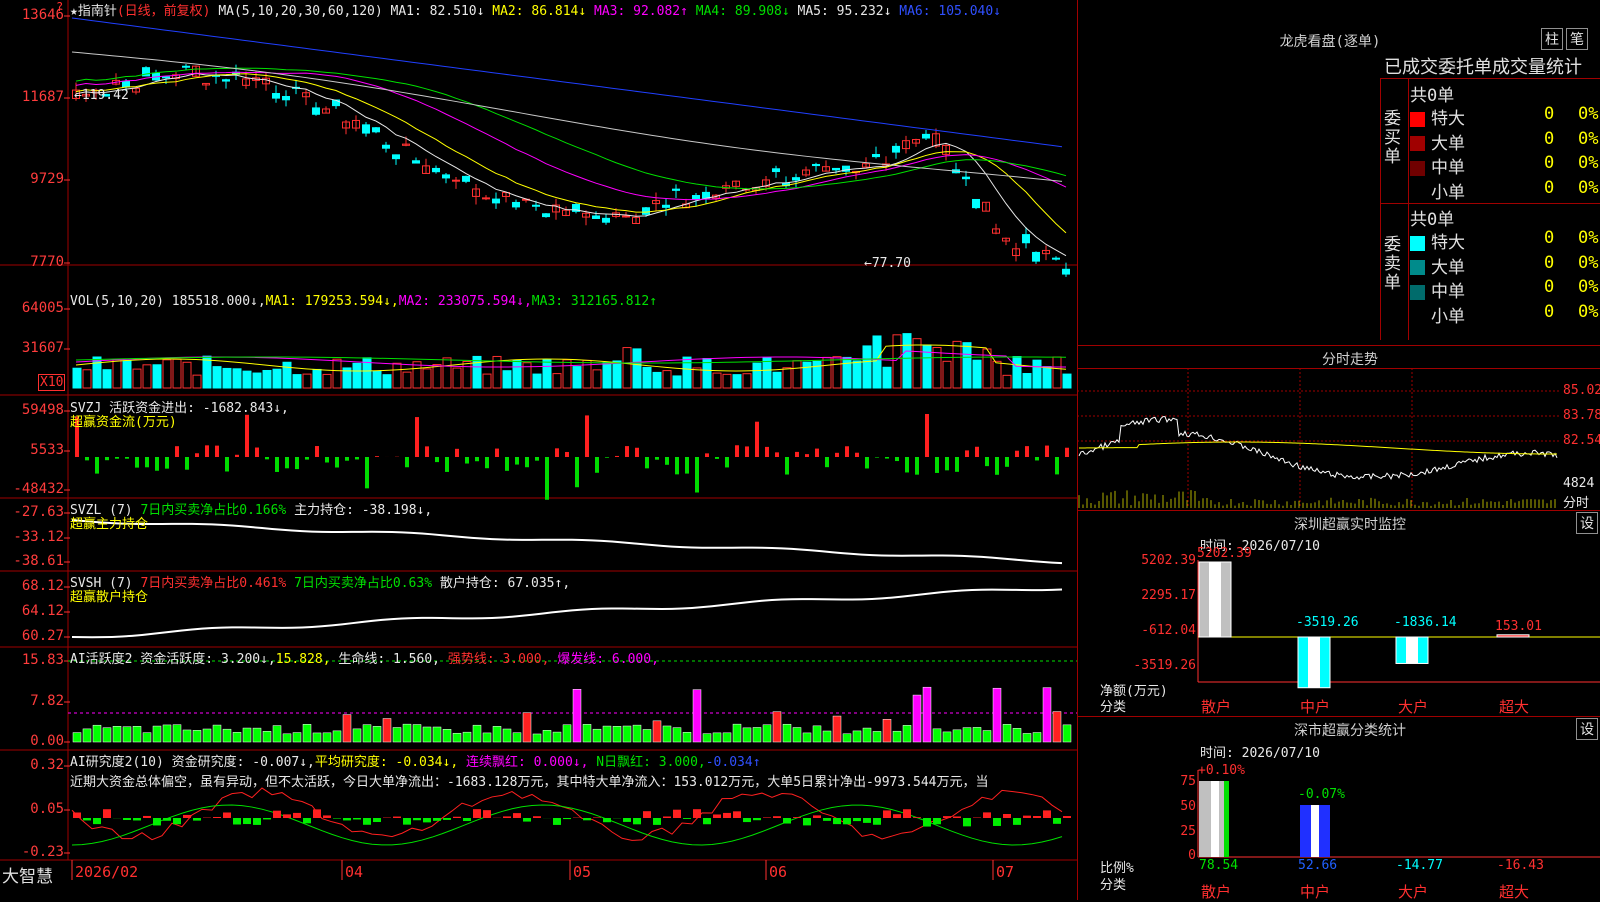 The width and height of the screenshot is (1600, 902). What do you see at coordinates (1587, 729) in the screenshot?
I see `classify-settings-button: 设` at bounding box center [1587, 729].